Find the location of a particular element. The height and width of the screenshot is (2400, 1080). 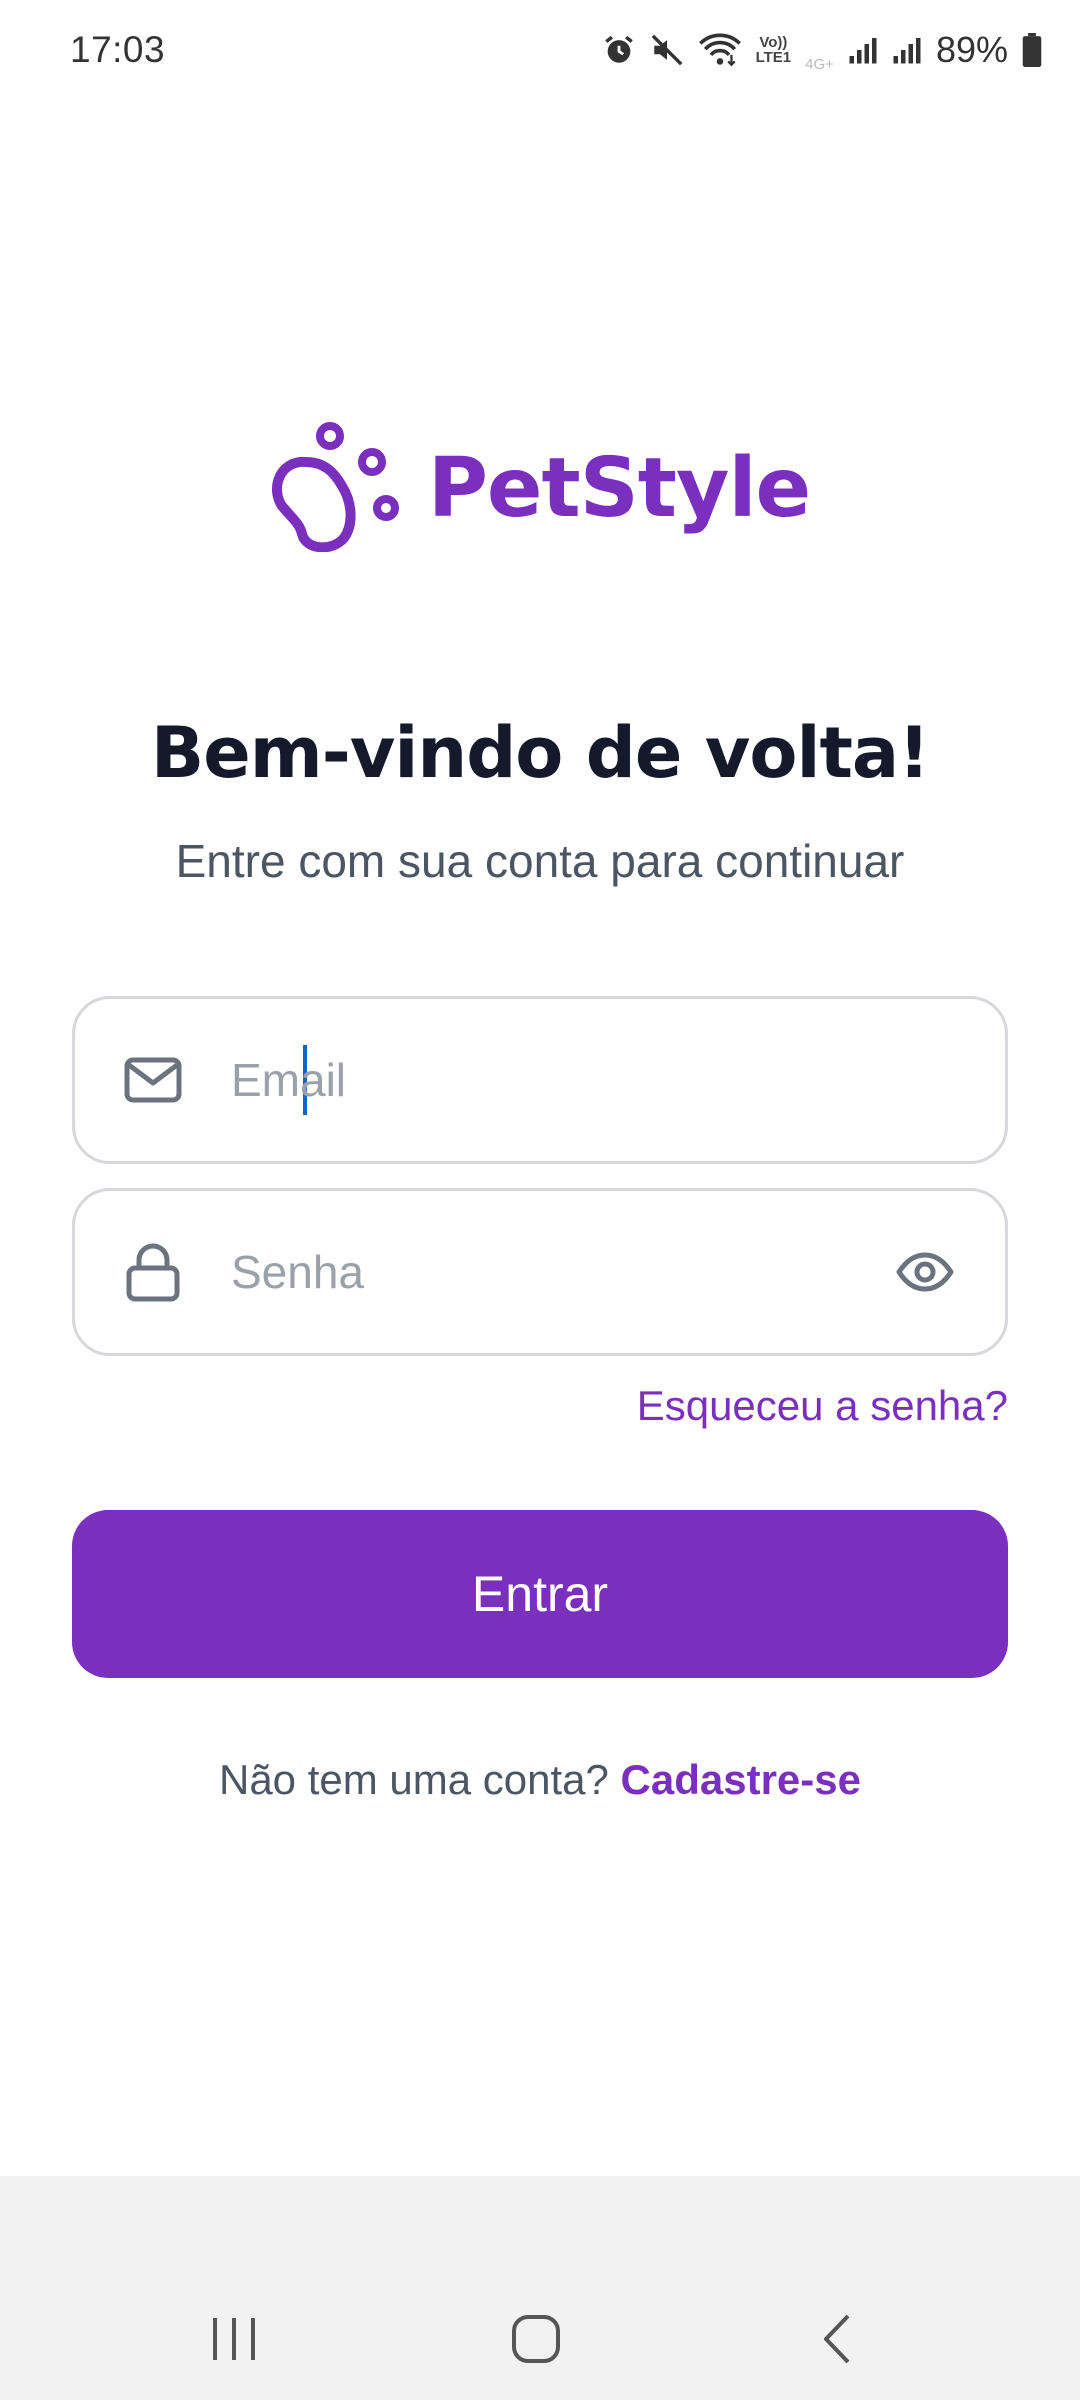

network-type: 4G+ is located at coordinates (819, 64).